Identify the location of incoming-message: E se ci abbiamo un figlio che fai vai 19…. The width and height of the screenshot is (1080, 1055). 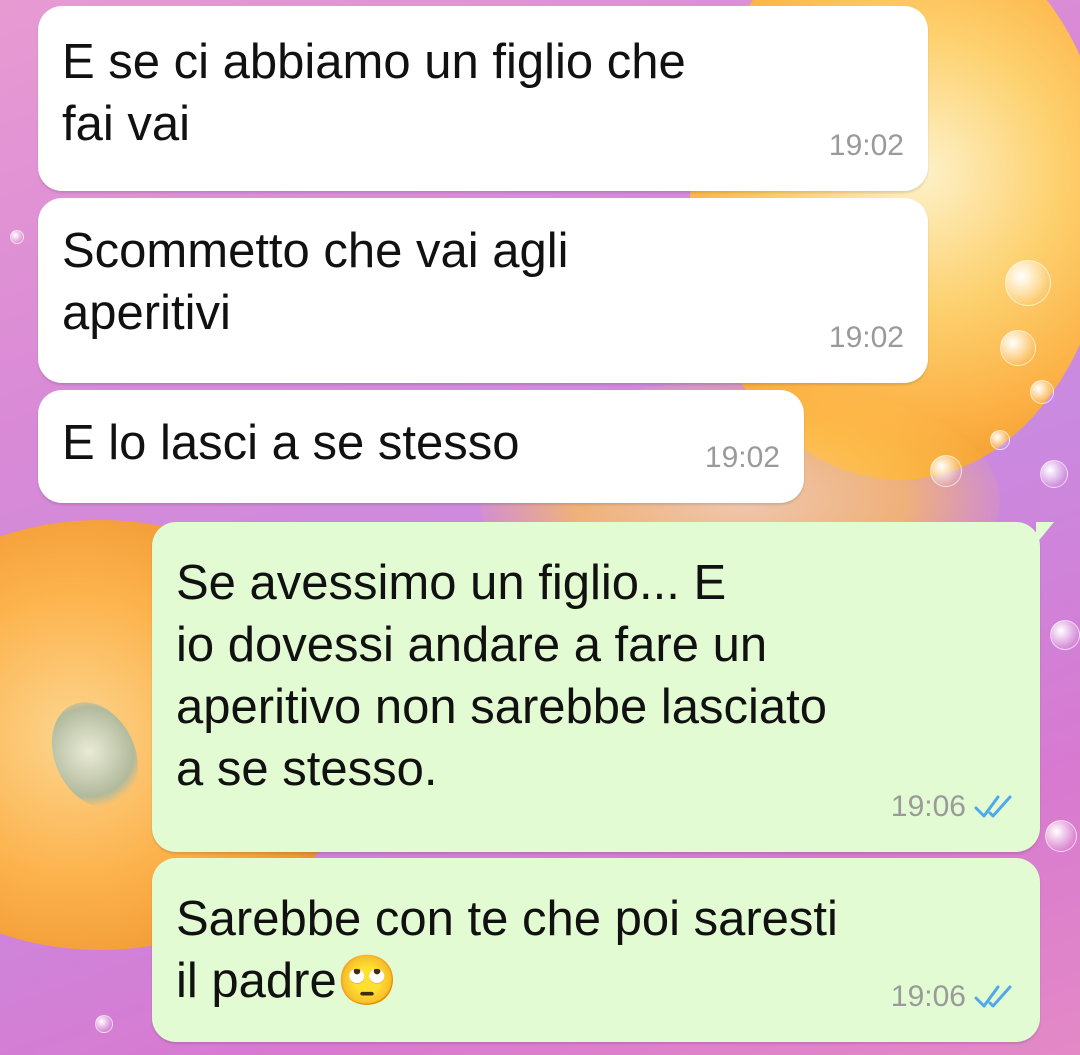
(483, 98).